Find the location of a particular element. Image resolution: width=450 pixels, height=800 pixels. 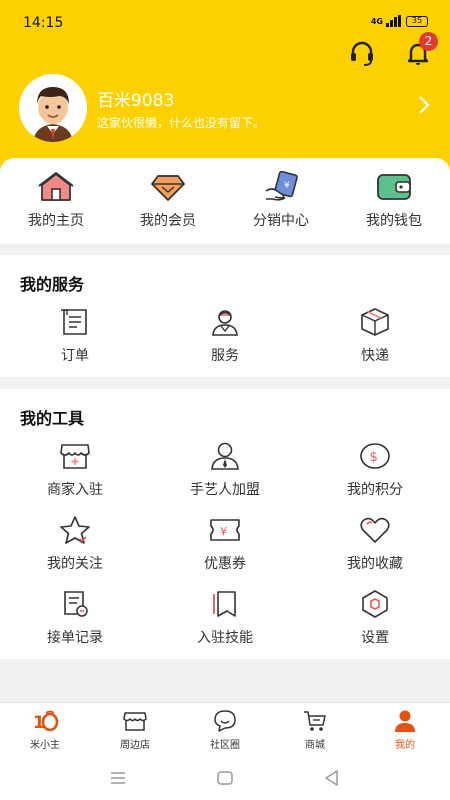

grid-item-label: 入驻技能 is located at coordinates (225, 638).